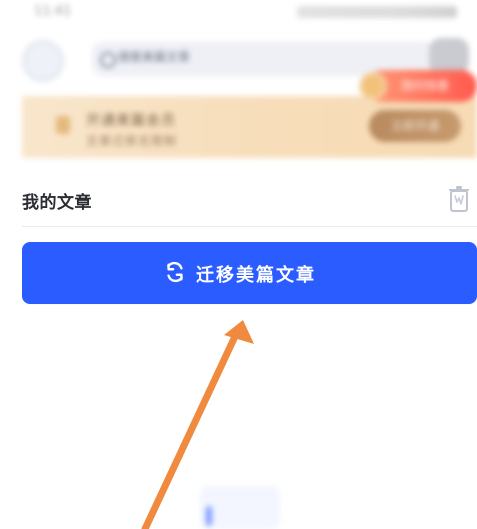  What do you see at coordinates (249, 226) in the screenshot?
I see `section-divider` at bounding box center [249, 226].